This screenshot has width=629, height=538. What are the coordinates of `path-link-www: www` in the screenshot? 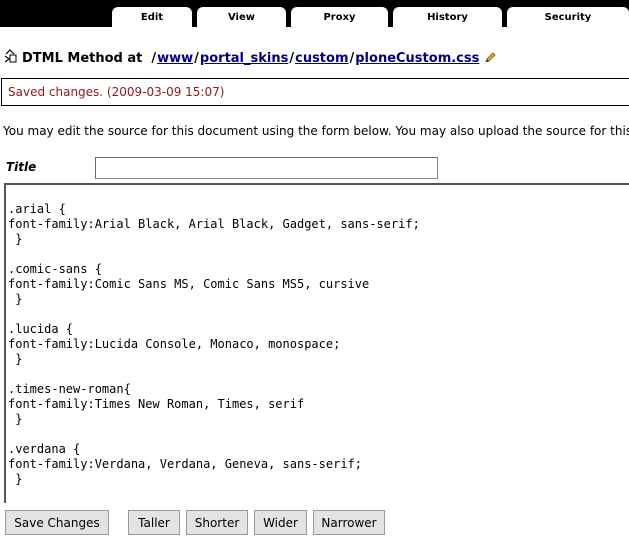 It's located at (175, 58).